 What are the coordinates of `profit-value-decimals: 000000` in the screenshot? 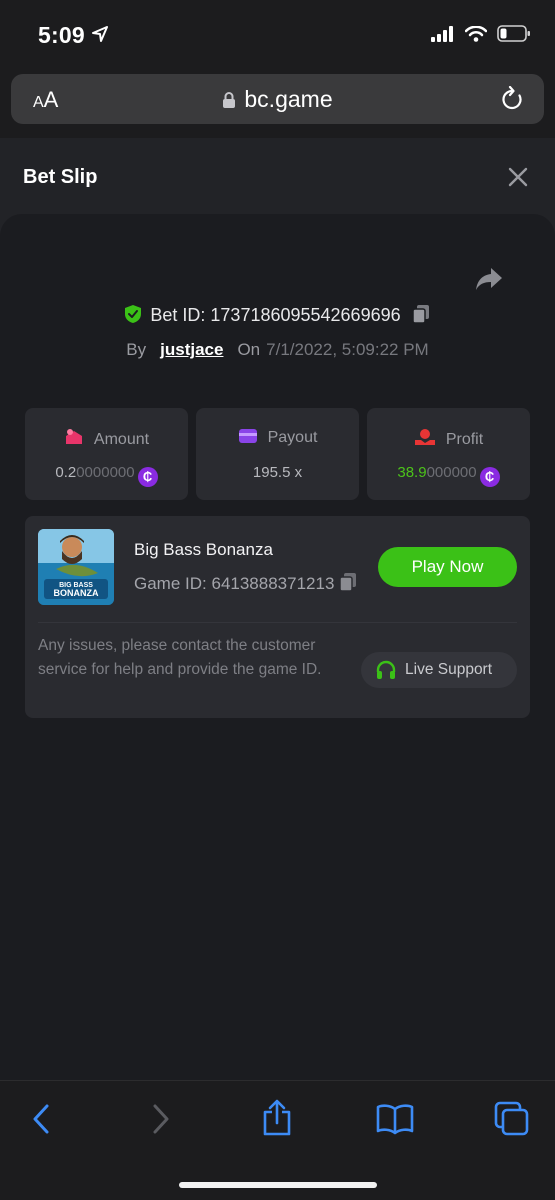 It's located at (451, 472).